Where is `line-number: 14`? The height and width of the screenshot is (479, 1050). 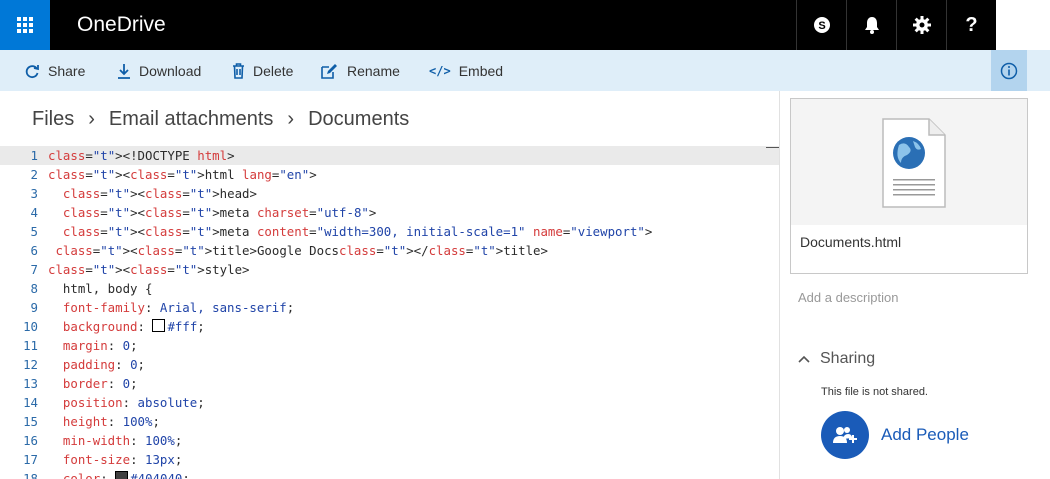 line-number: 14 is located at coordinates (30, 402).